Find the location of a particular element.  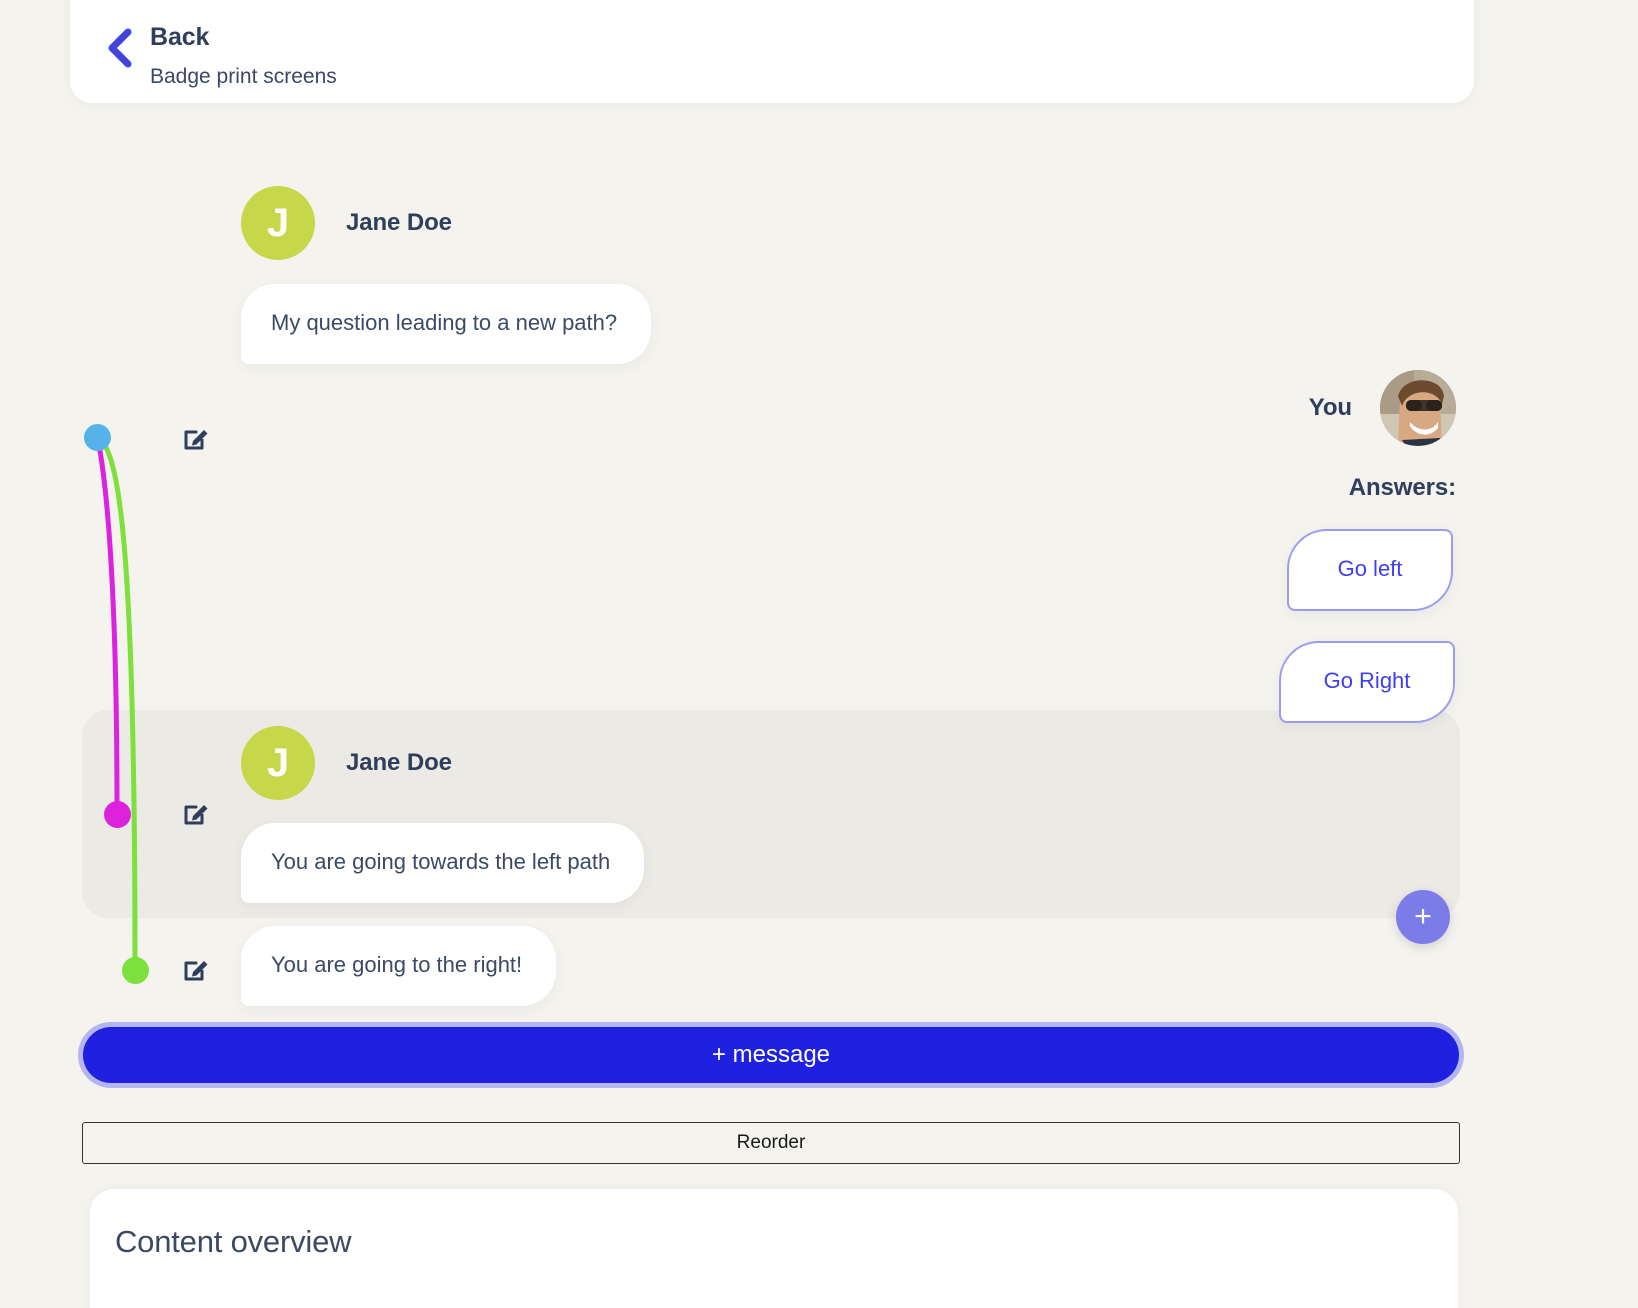

timeline-node-magenta is located at coordinates (117, 814).